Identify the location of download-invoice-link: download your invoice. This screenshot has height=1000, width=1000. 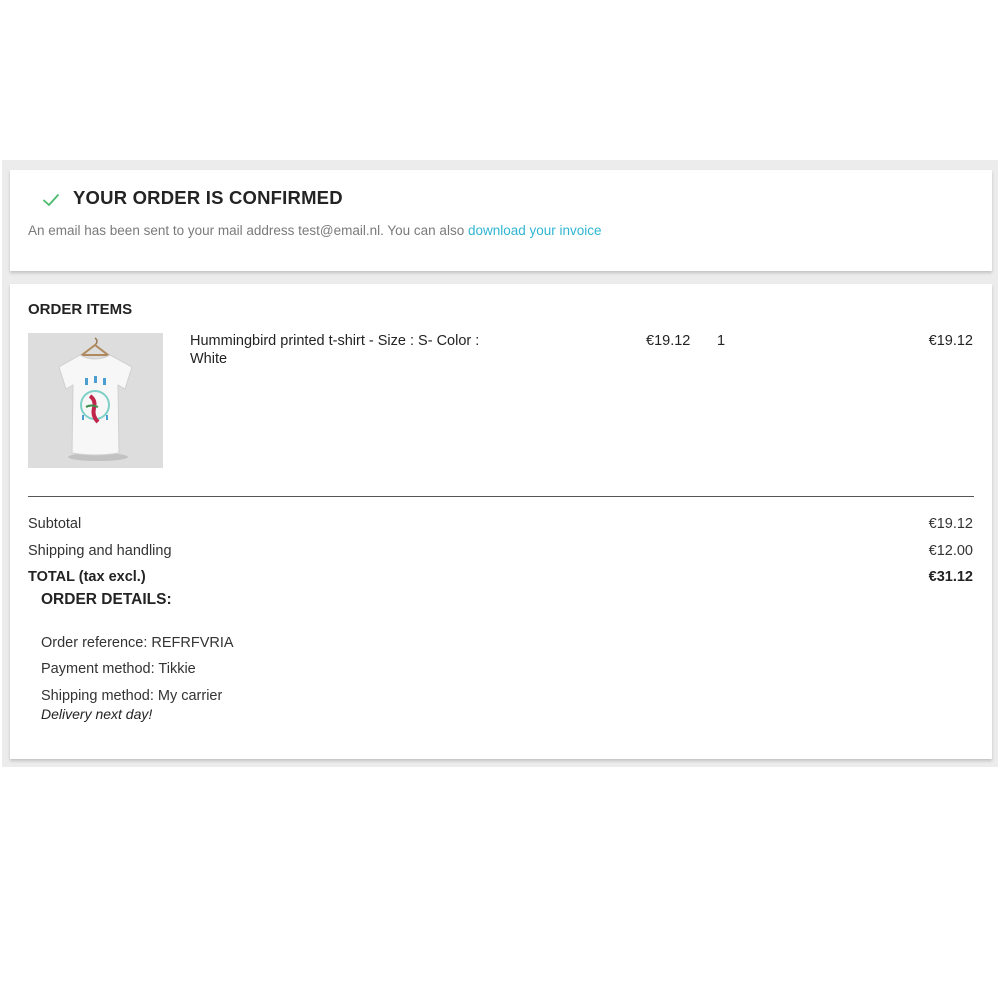
(535, 230).